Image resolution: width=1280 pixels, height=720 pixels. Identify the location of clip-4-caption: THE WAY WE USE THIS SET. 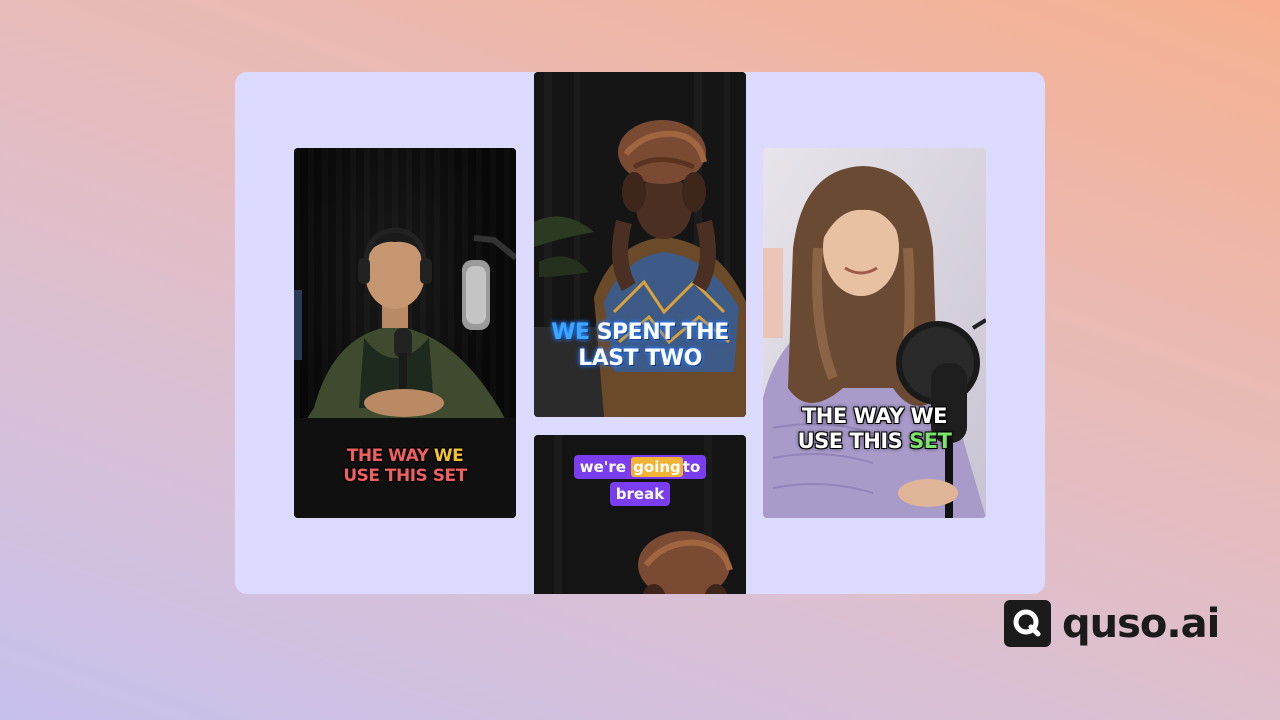
(874, 429).